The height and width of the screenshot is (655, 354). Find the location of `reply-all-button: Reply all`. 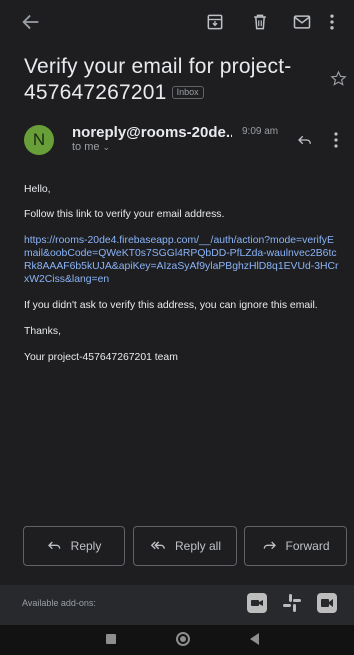

reply-all-button: Reply all is located at coordinates (185, 546).